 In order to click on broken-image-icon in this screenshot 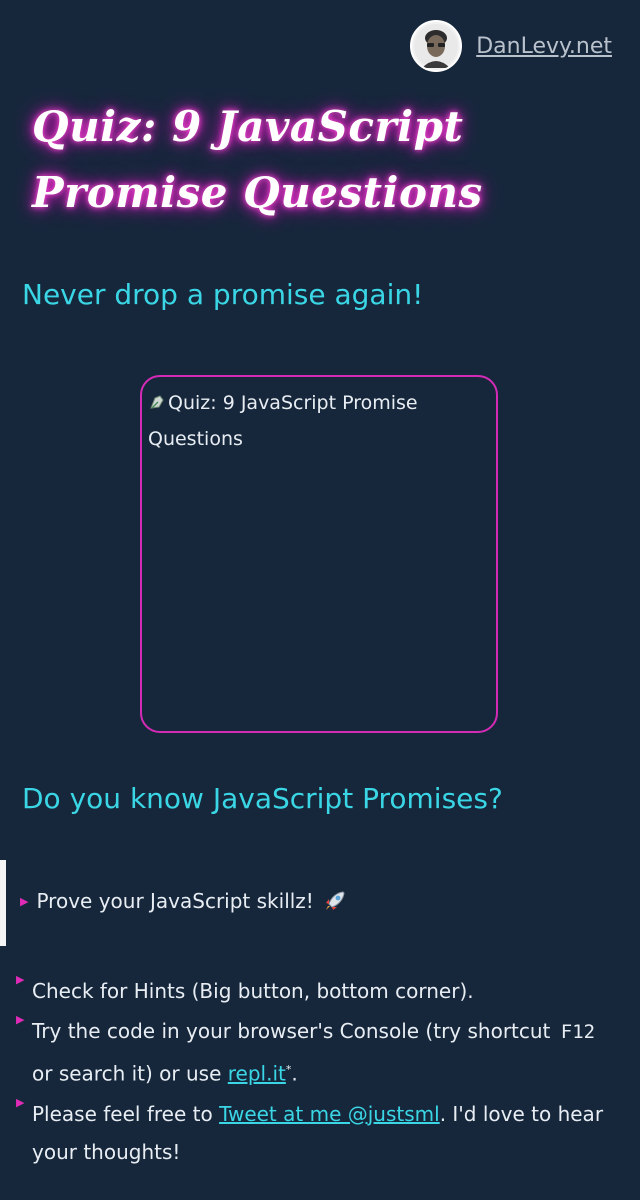, I will do `click(157, 402)`.